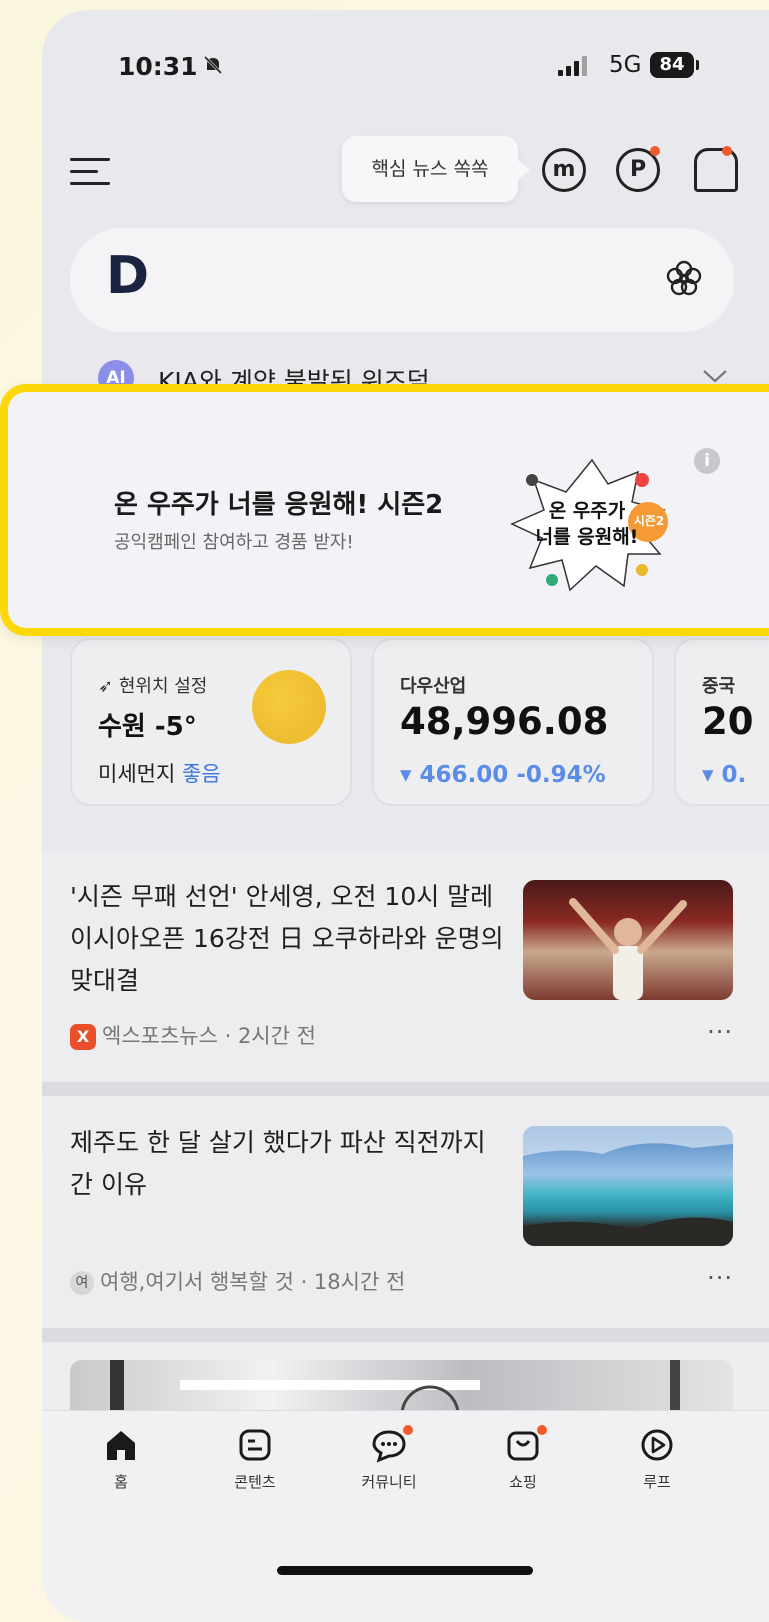 This screenshot has width=769, height=1622. I want to click on nav-label: 커뮤니티, so click(389, 1482).